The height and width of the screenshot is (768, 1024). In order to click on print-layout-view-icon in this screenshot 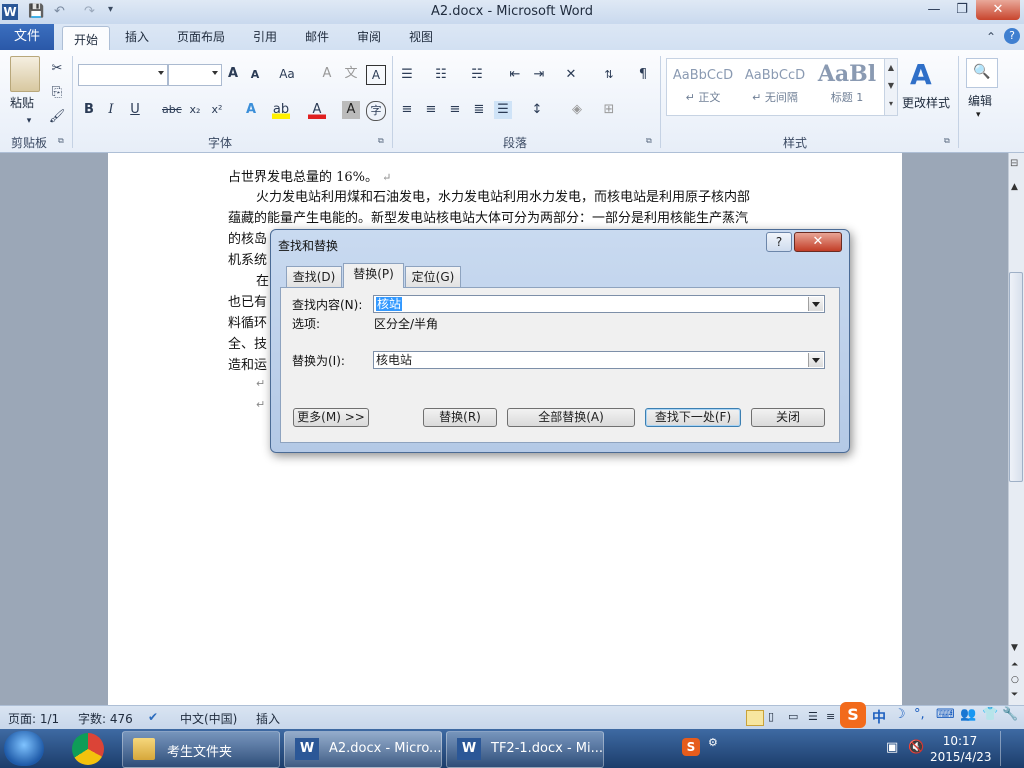, I will do `click(755, 718)`.